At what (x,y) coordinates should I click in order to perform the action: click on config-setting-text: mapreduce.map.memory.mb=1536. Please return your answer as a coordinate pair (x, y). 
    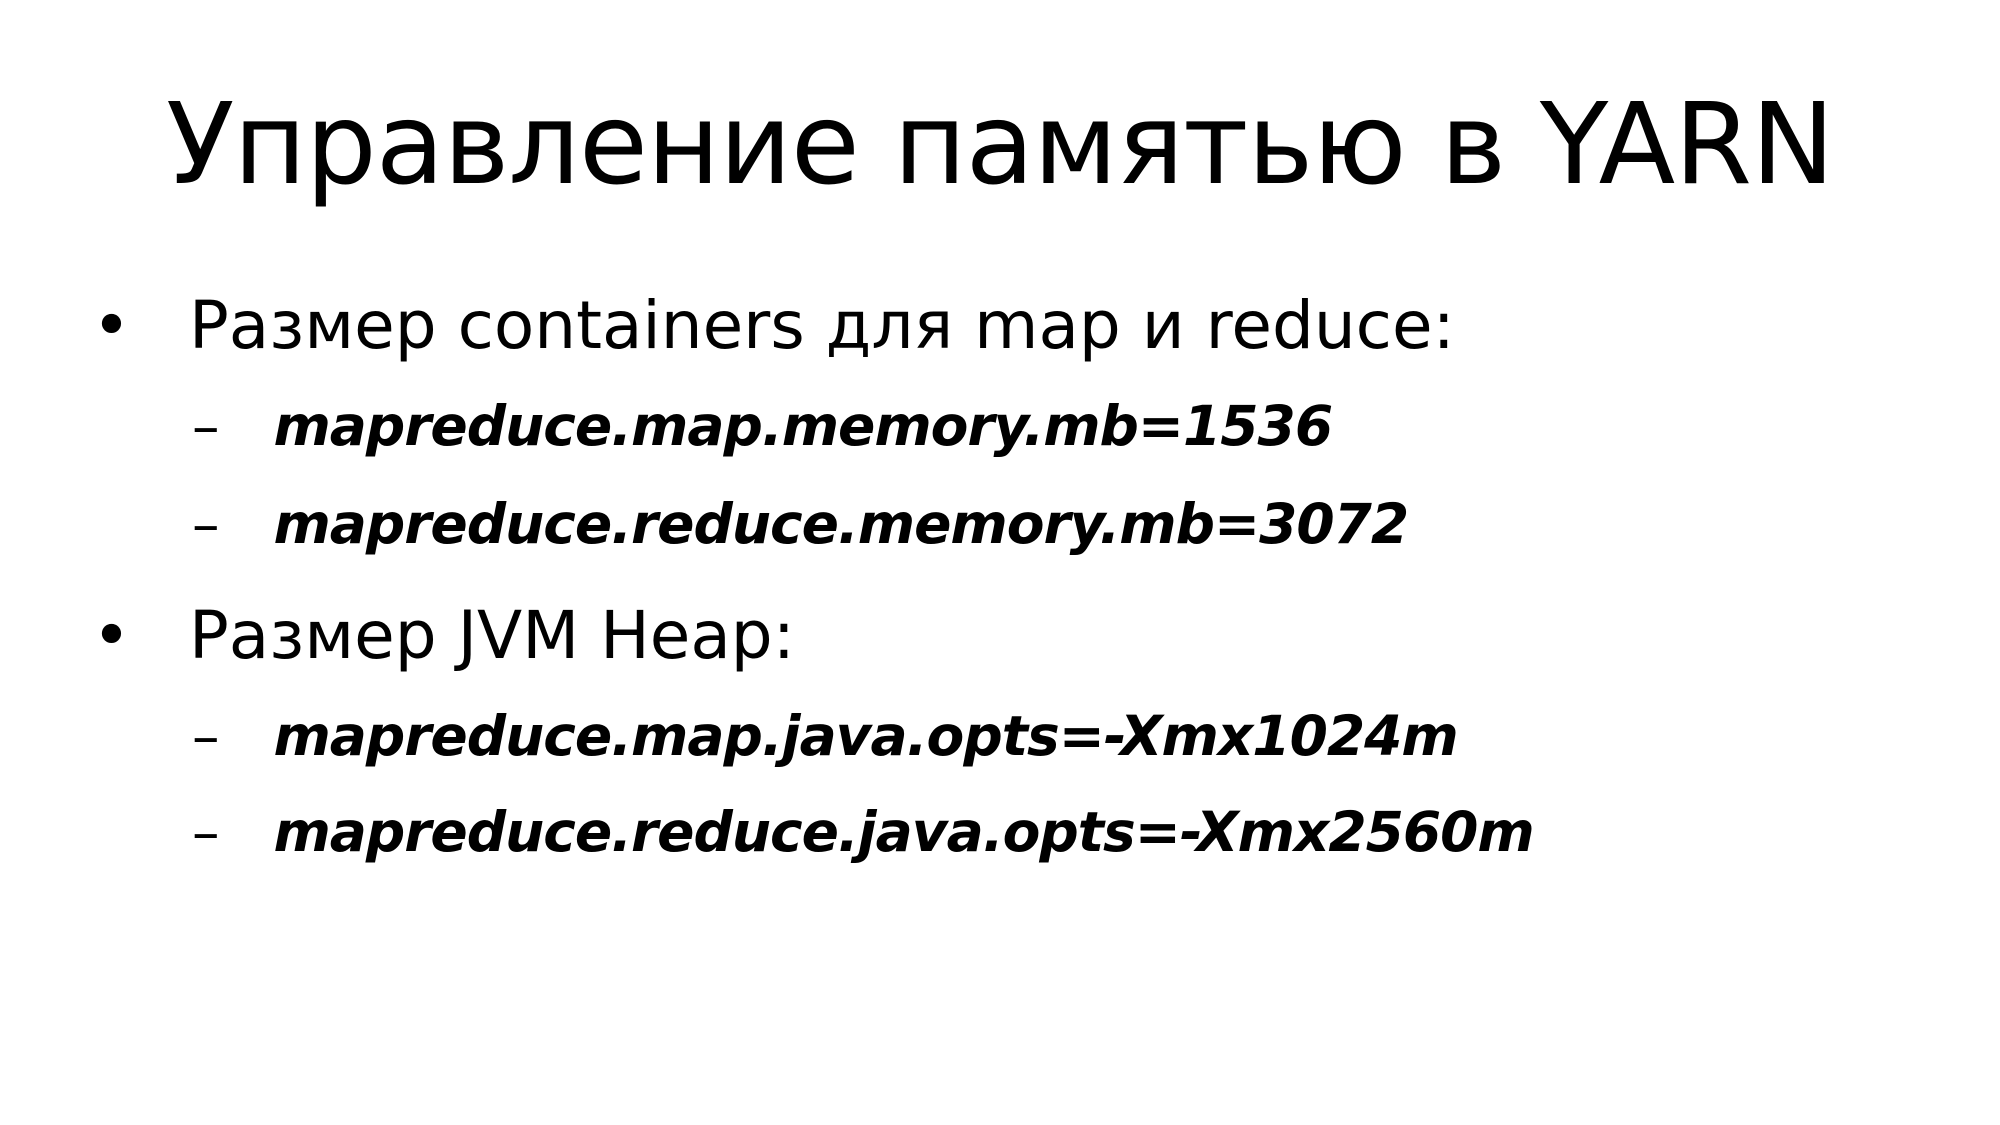
    Looking at the image, I should click on (803, 426).